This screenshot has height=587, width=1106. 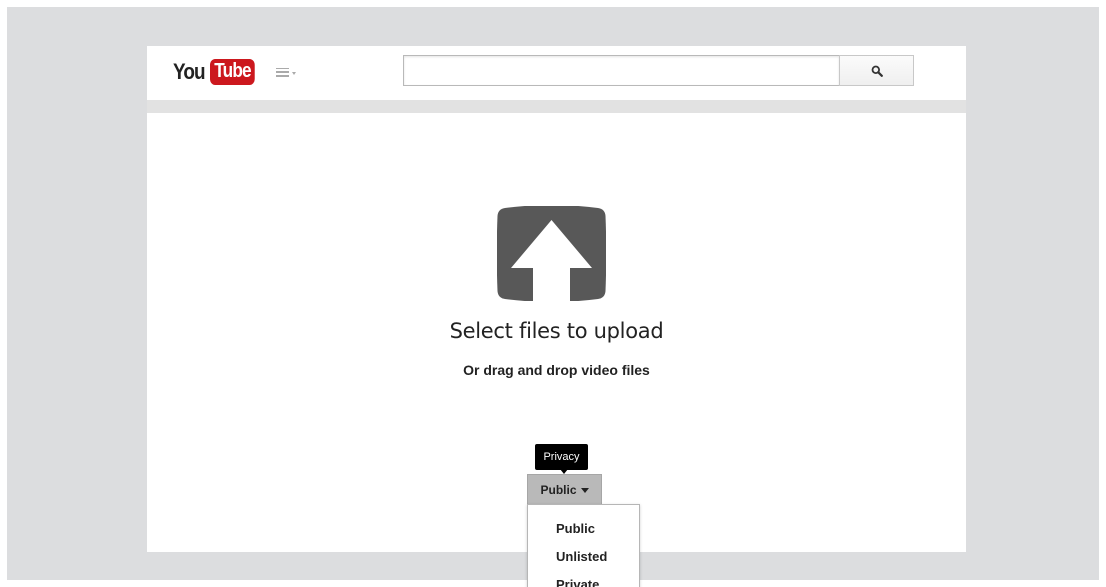 I want to click on search-icon, so click(x=877, y=71).